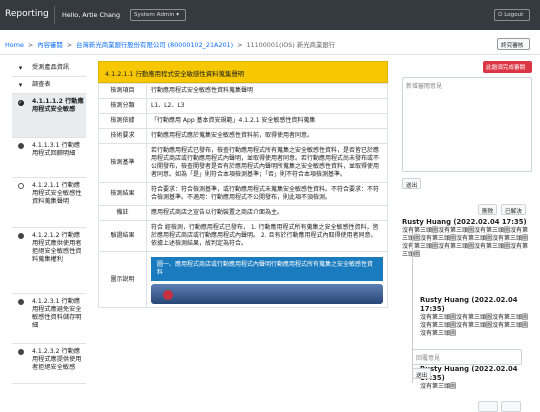  I want to click on sidebar-item-label: 調查表, so click(41, 84).